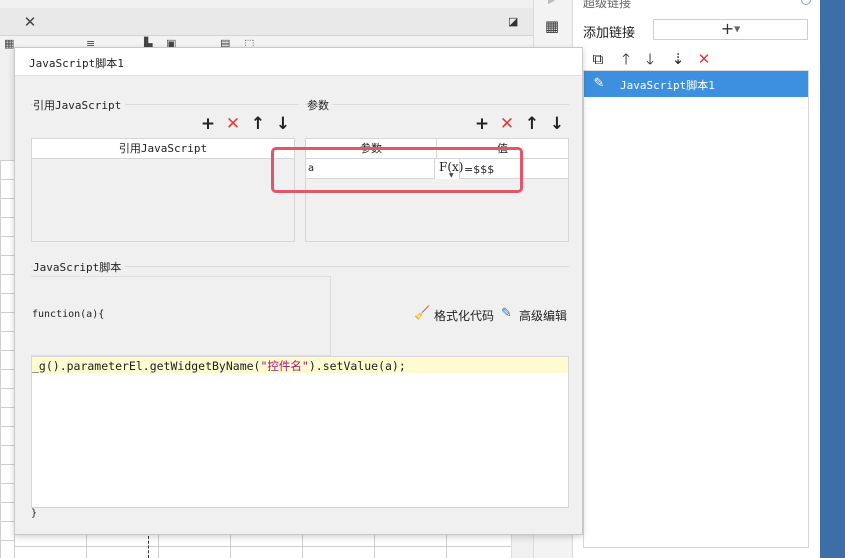  I want to click on broom-icon: 🧹, so click(422, 313).